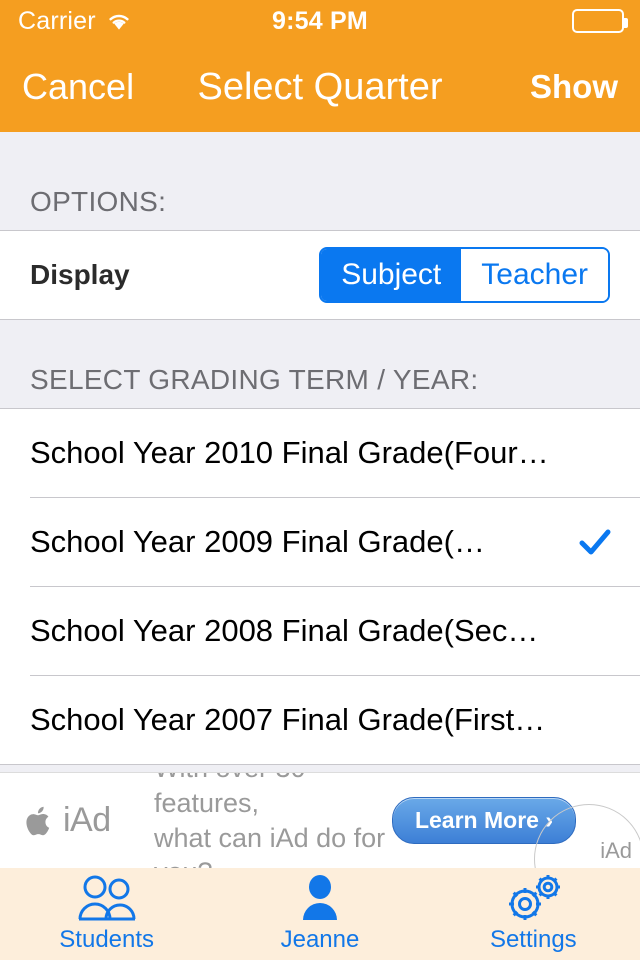 The image size is (640, 960). Describe the element at coordinates (483, 820) in the screenshot. I see `learn-more-button: Learn More ›` at that location.